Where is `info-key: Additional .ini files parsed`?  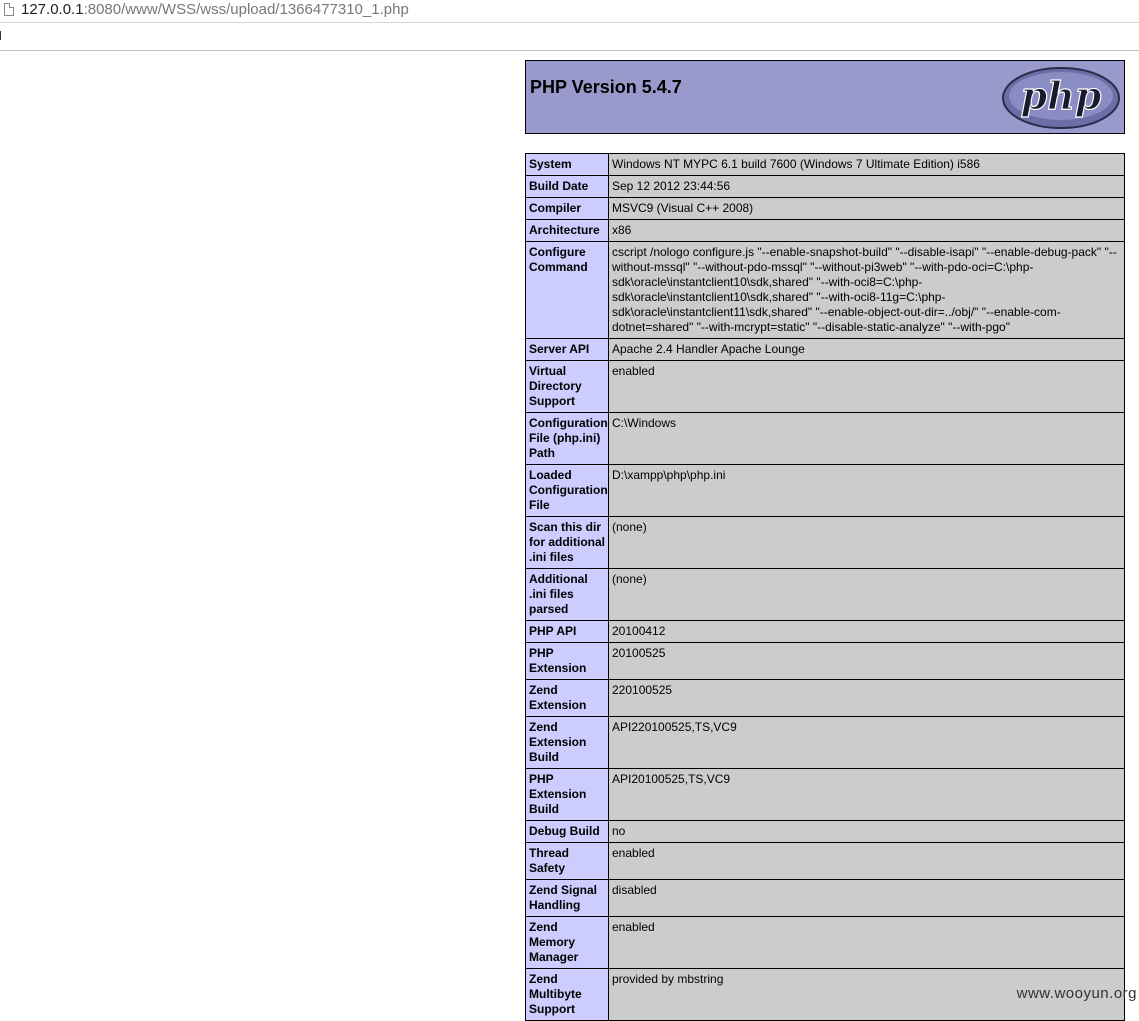 info-key: Additional .ini files parsed is located at coordinates (567, 594).